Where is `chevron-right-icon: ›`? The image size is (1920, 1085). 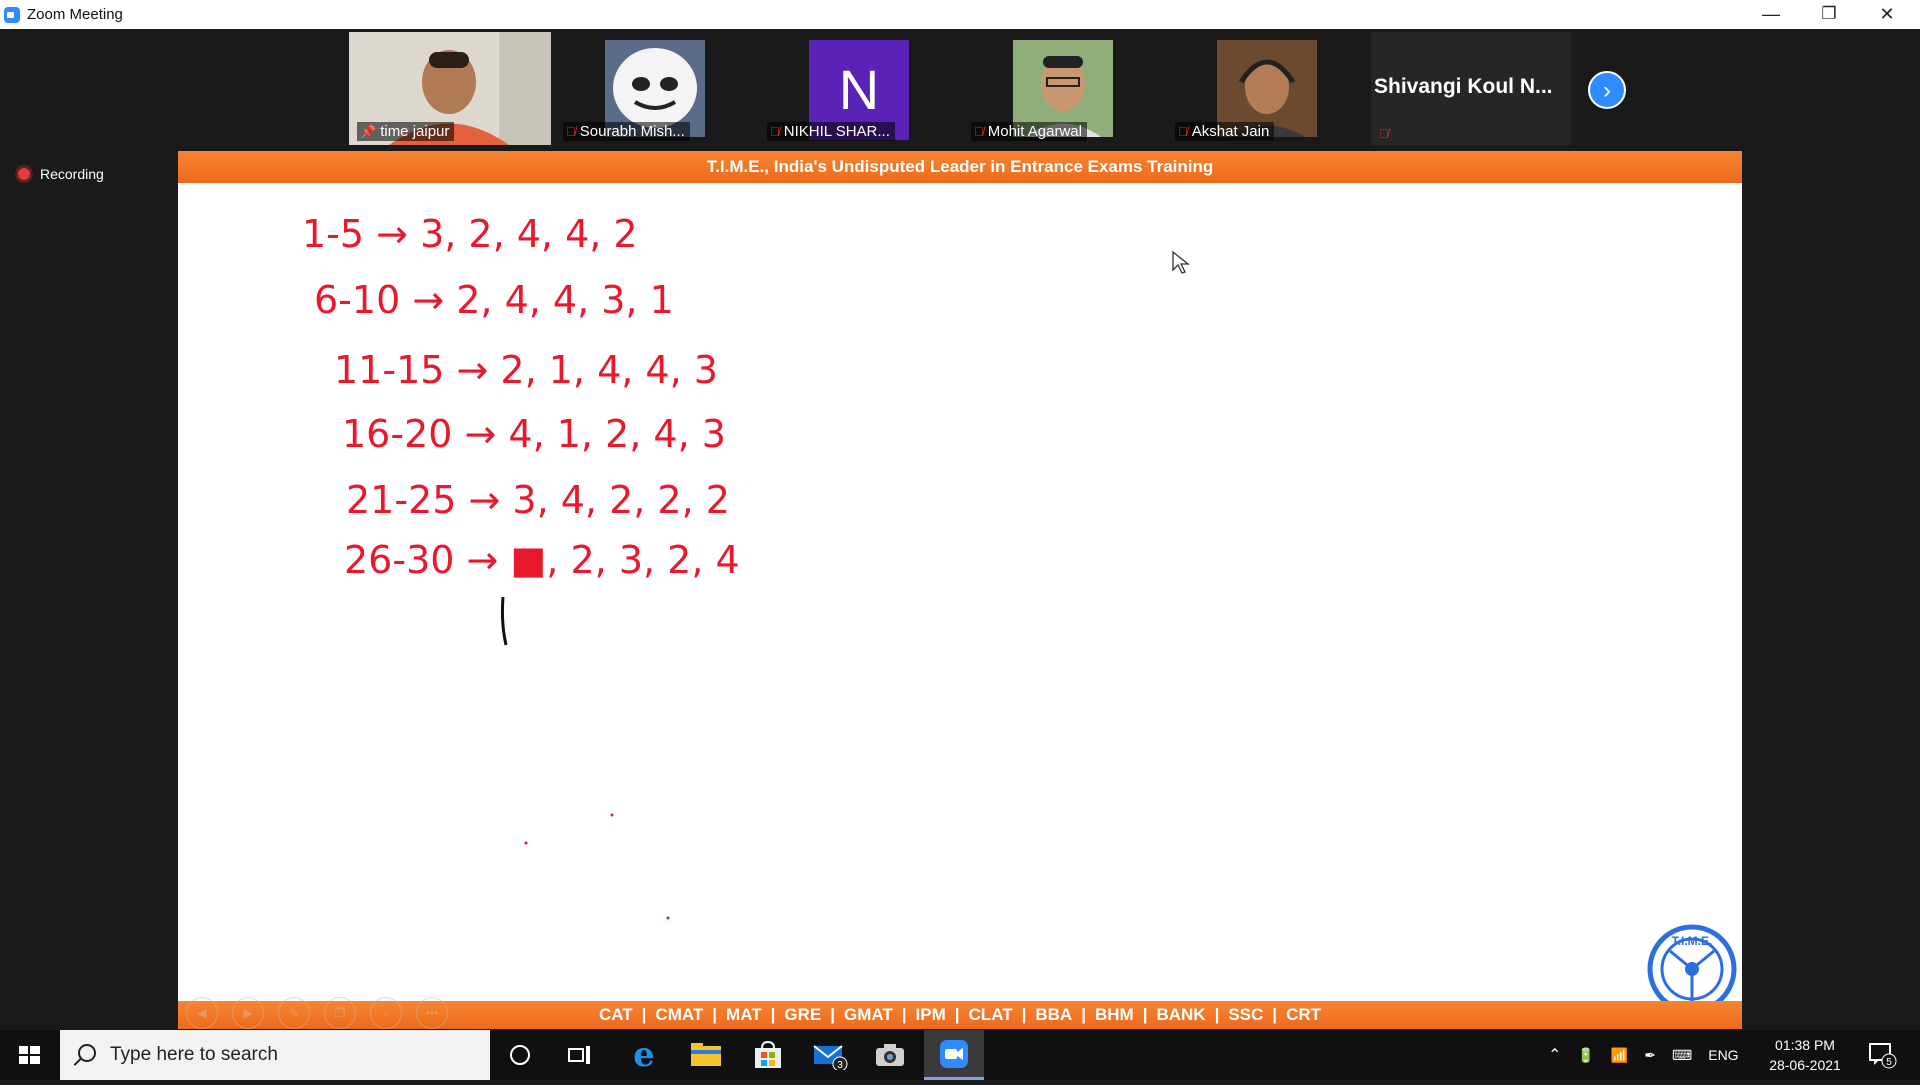
chevron-right-icon: › is located at coordinates (1607, 90).